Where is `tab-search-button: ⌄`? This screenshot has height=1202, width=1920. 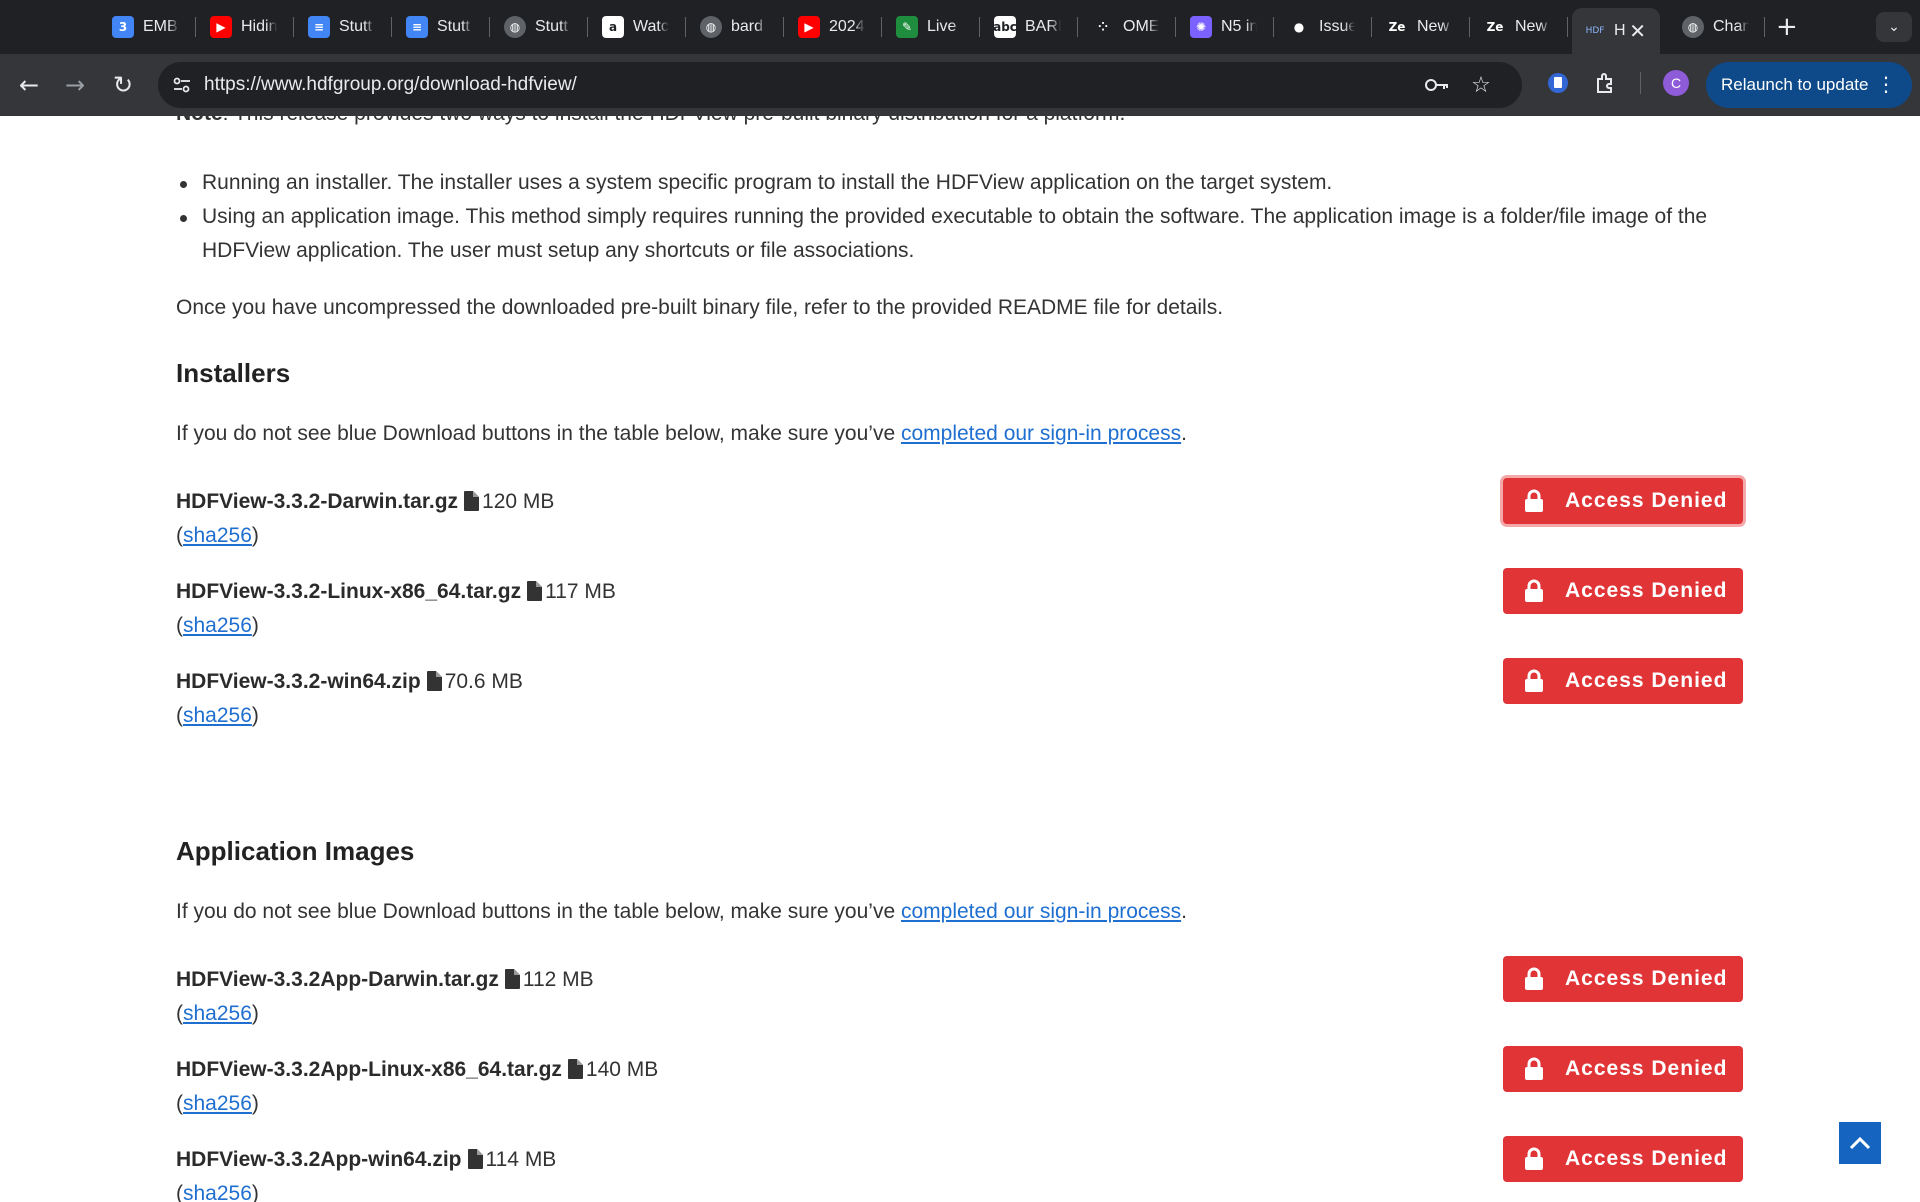 tab-search-button: ⌄ is located at coordinates (1894, 27).